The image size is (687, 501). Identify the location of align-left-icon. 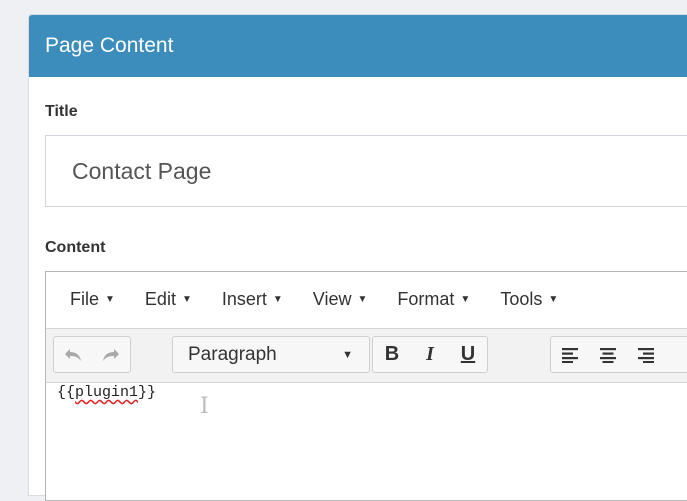
(570, 355).